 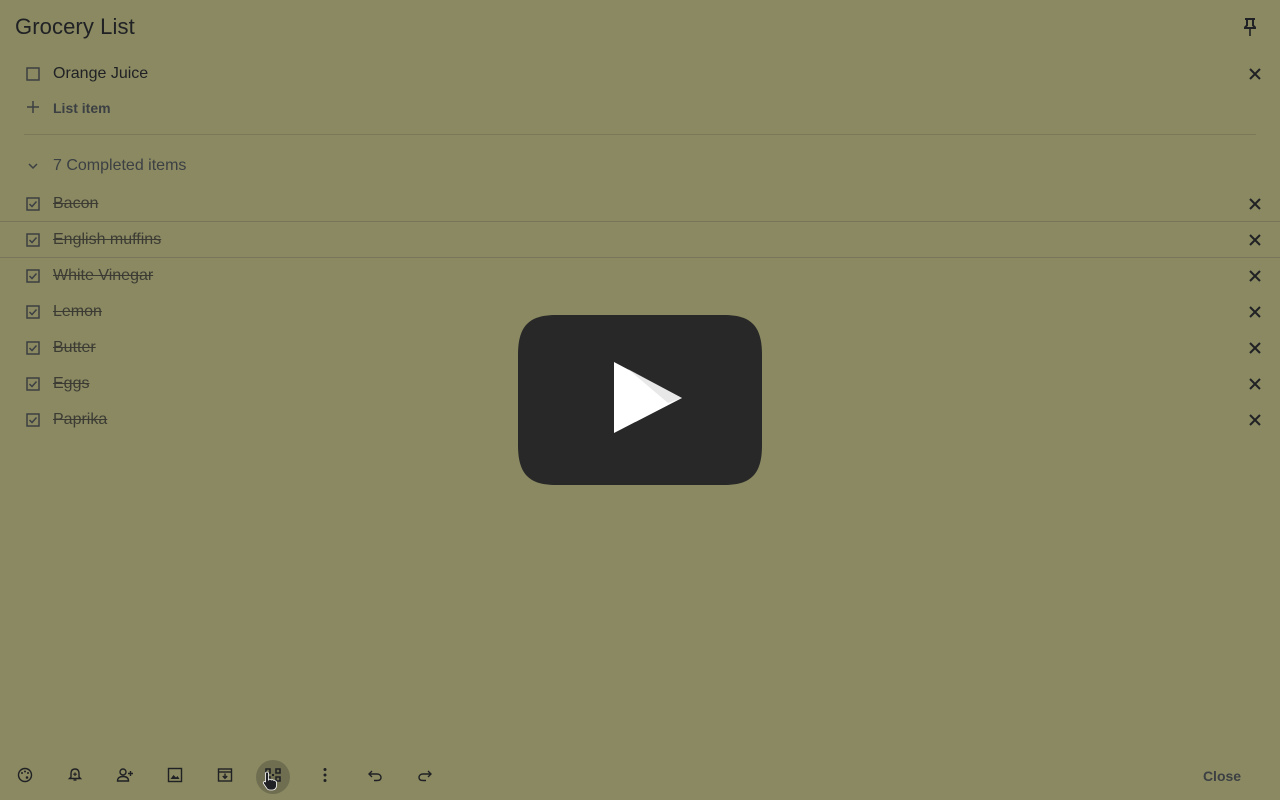 What do you see at coordinates (640, 778) in the screenshot?
I see `note-toolbar: Close` at bounding box center [640, 778].